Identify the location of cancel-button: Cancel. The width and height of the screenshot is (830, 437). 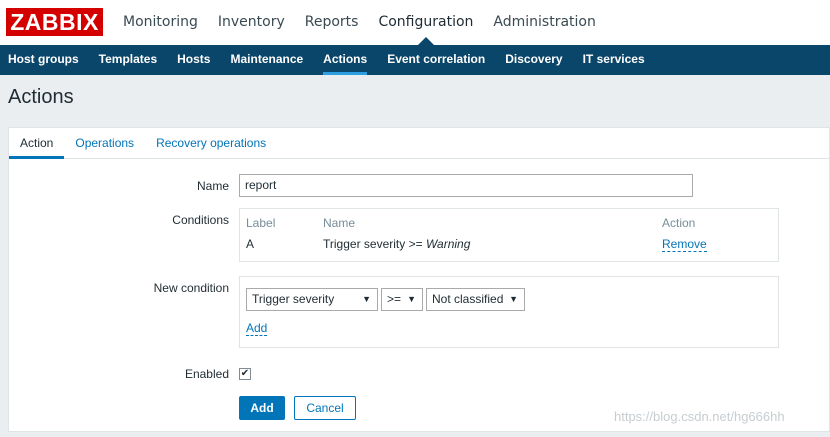
(325, 408).